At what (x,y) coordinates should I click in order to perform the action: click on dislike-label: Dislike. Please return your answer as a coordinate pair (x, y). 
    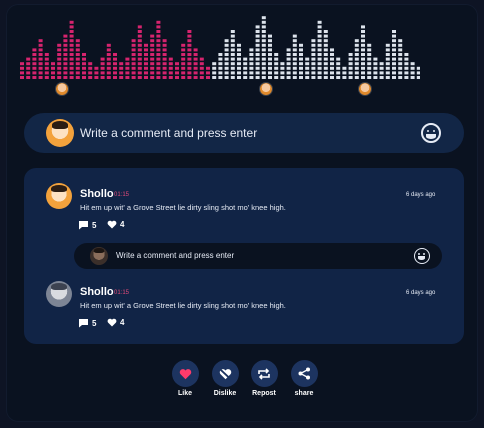
    Looking at the image, I should click on (225, 393).